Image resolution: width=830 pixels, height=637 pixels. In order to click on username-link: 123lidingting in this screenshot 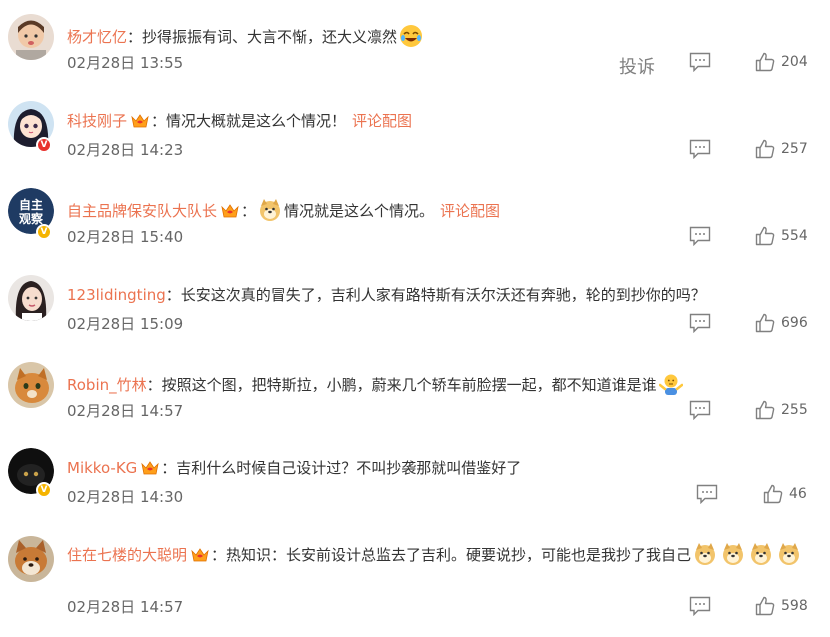, I will do `click(116, 295)`.